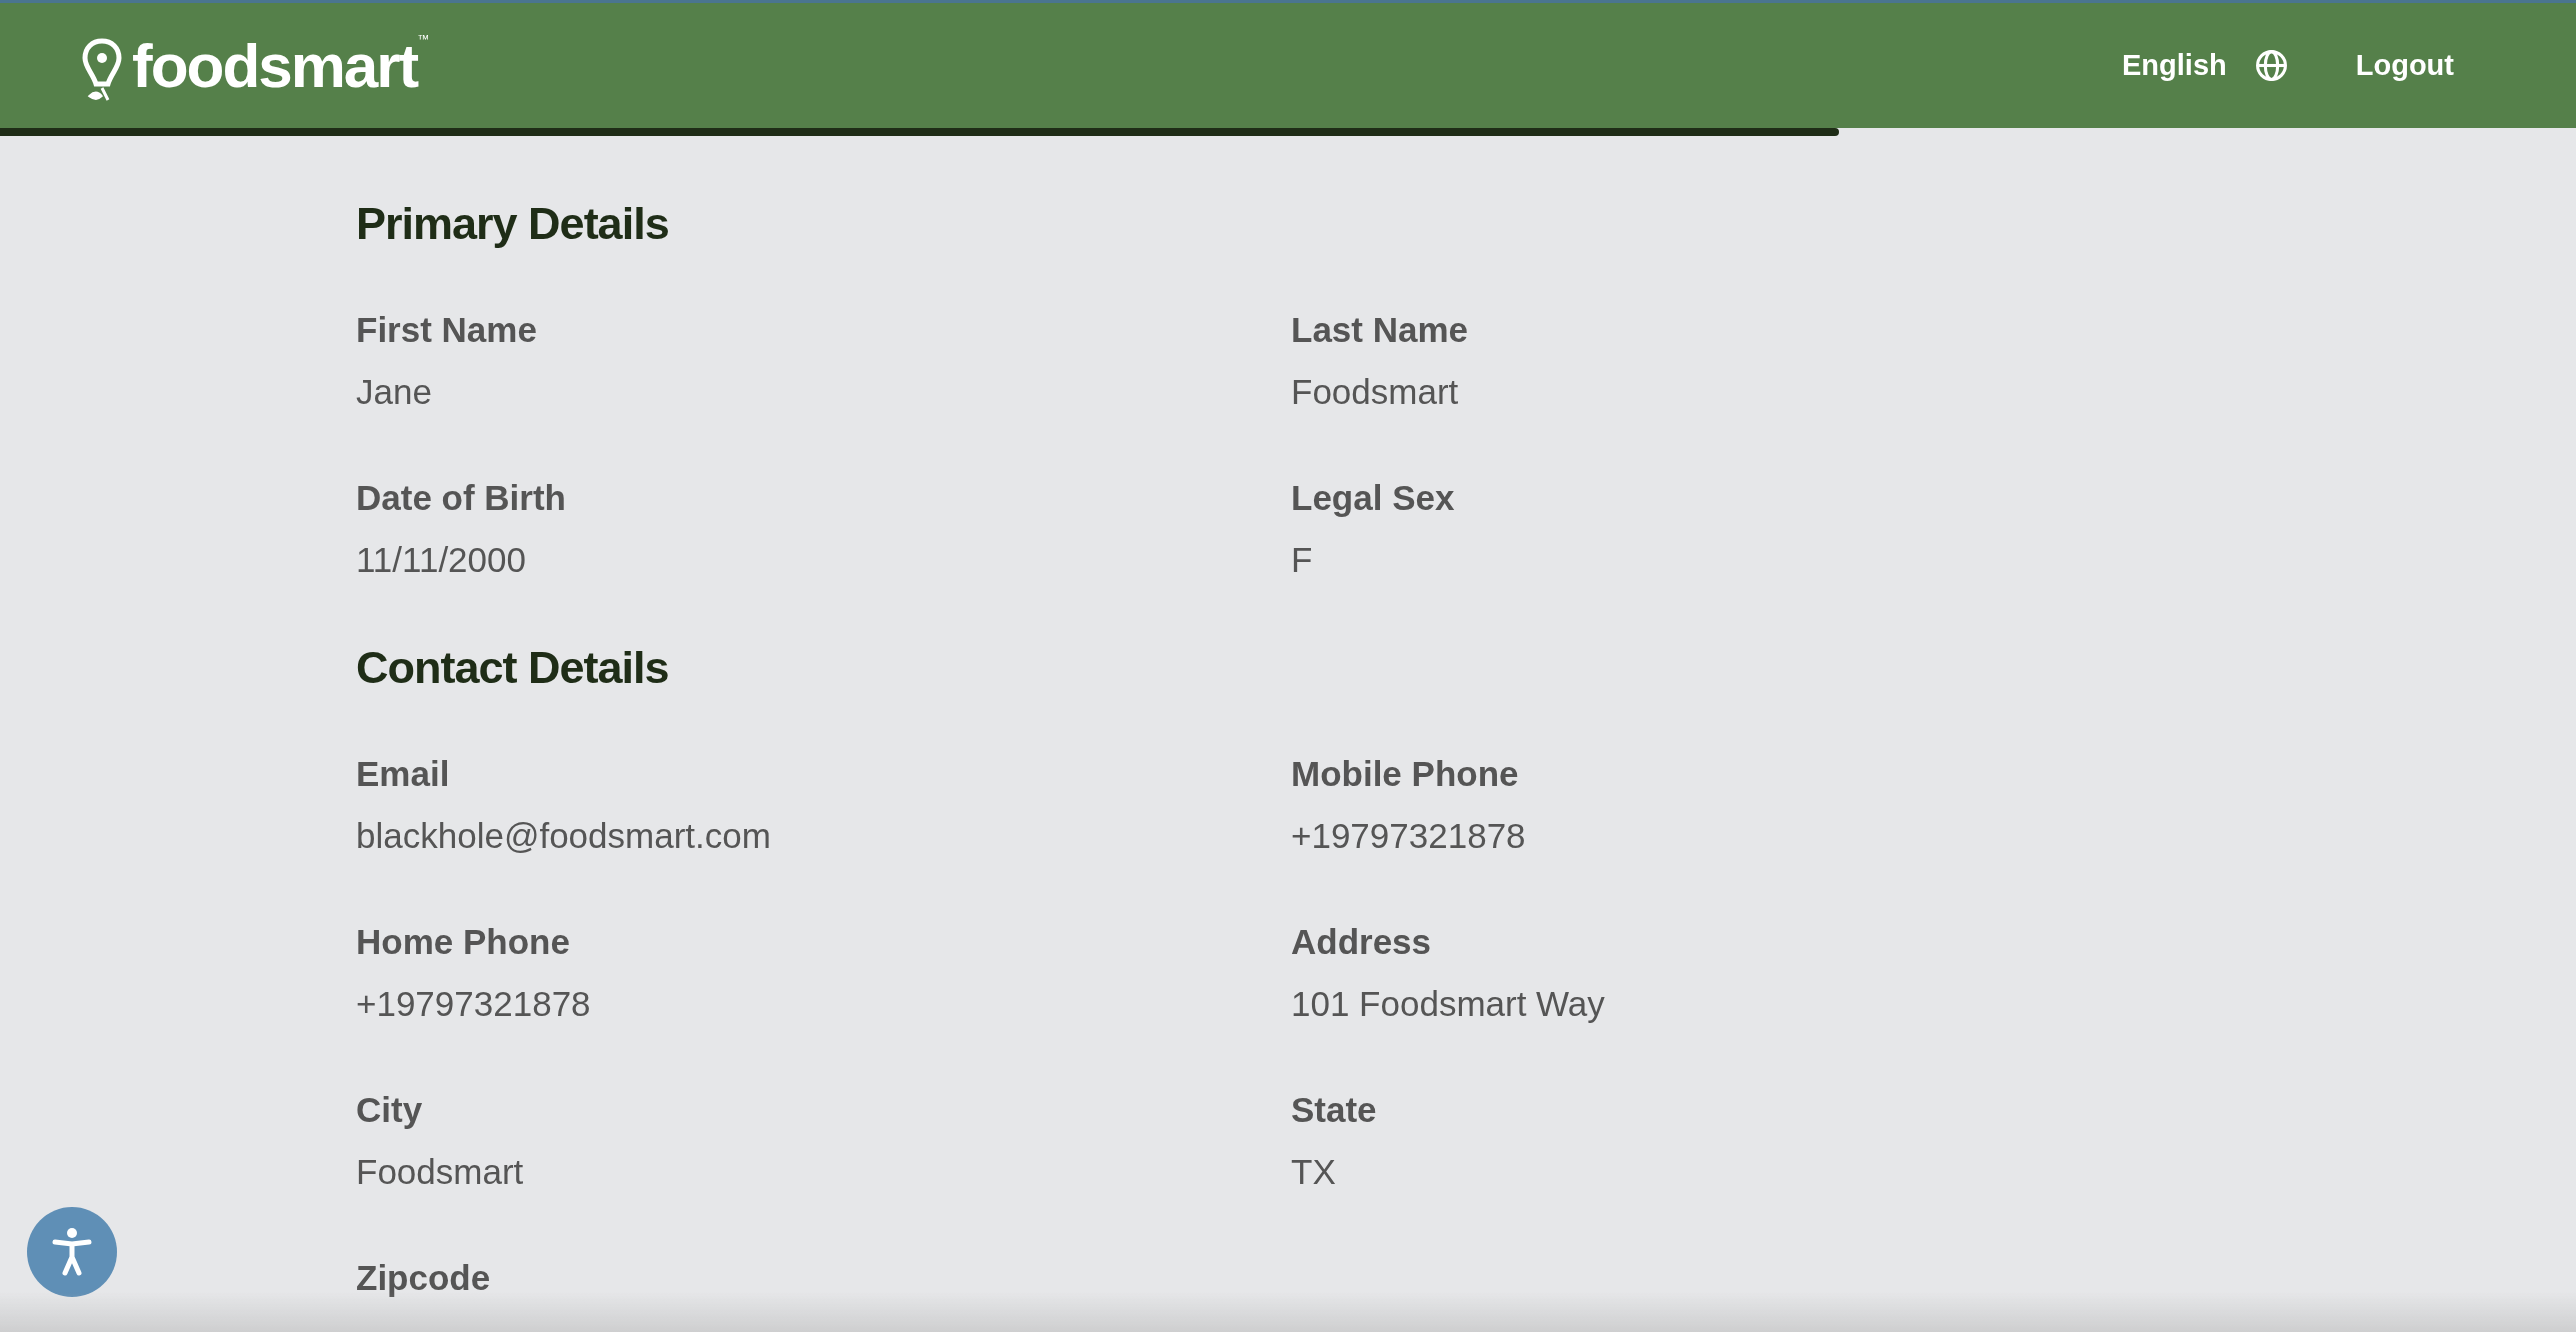  What do you see at coordinates (1373, 498) in the screenshot?
I see `field-label: Legal Sex` at bounding box center [1373, 498].